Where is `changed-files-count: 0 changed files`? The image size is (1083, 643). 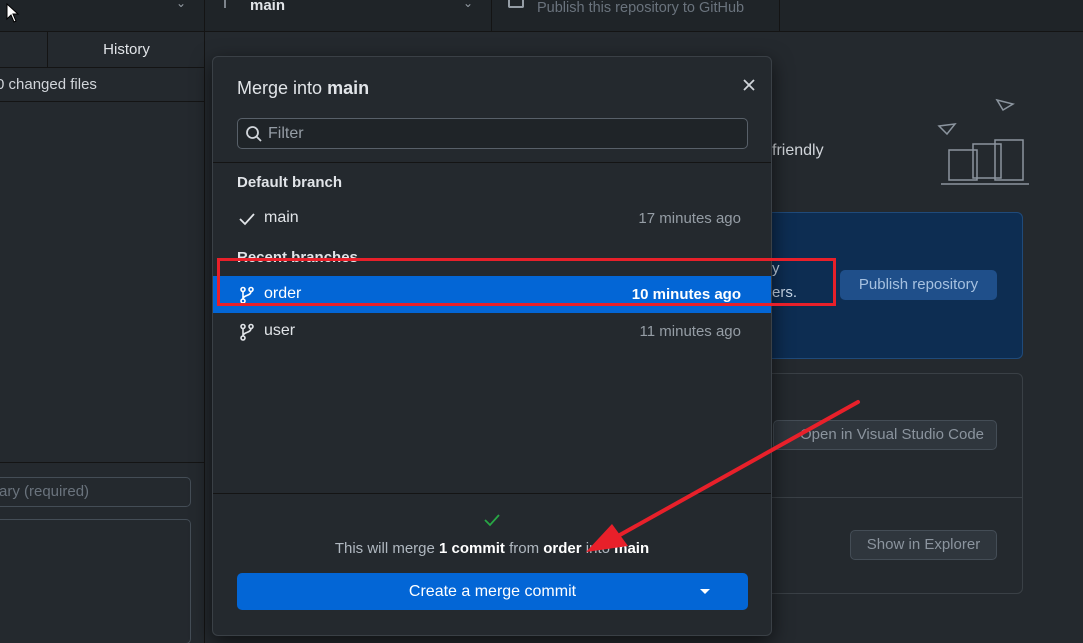
changed-files-count: 0 changed files is located at coordinates (102, 85).